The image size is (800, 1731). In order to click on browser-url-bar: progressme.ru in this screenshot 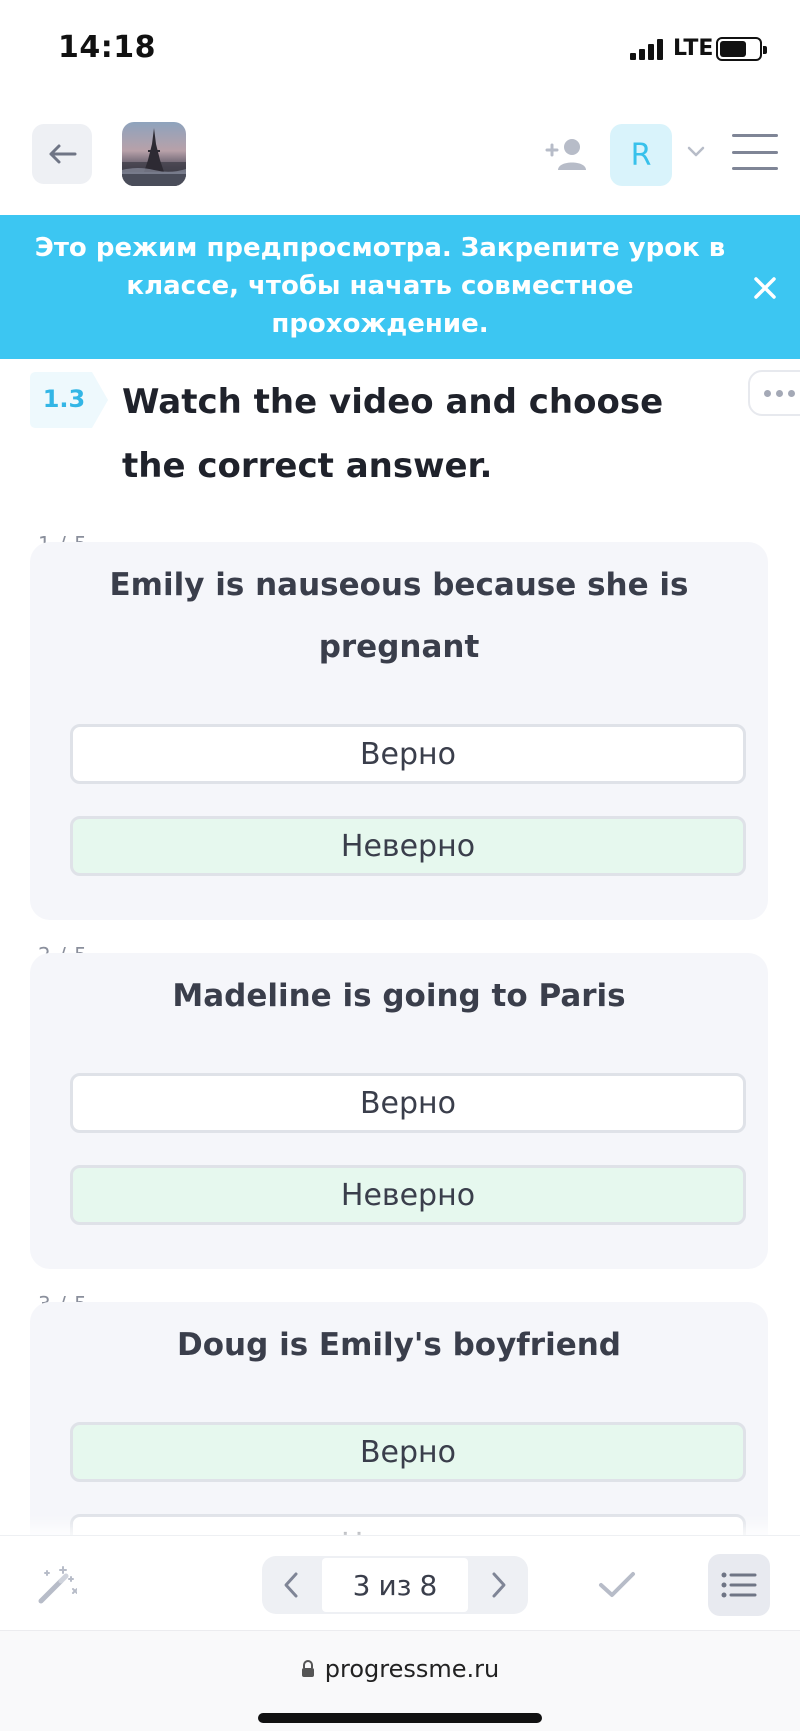, I will do `click(400, 1680)`.